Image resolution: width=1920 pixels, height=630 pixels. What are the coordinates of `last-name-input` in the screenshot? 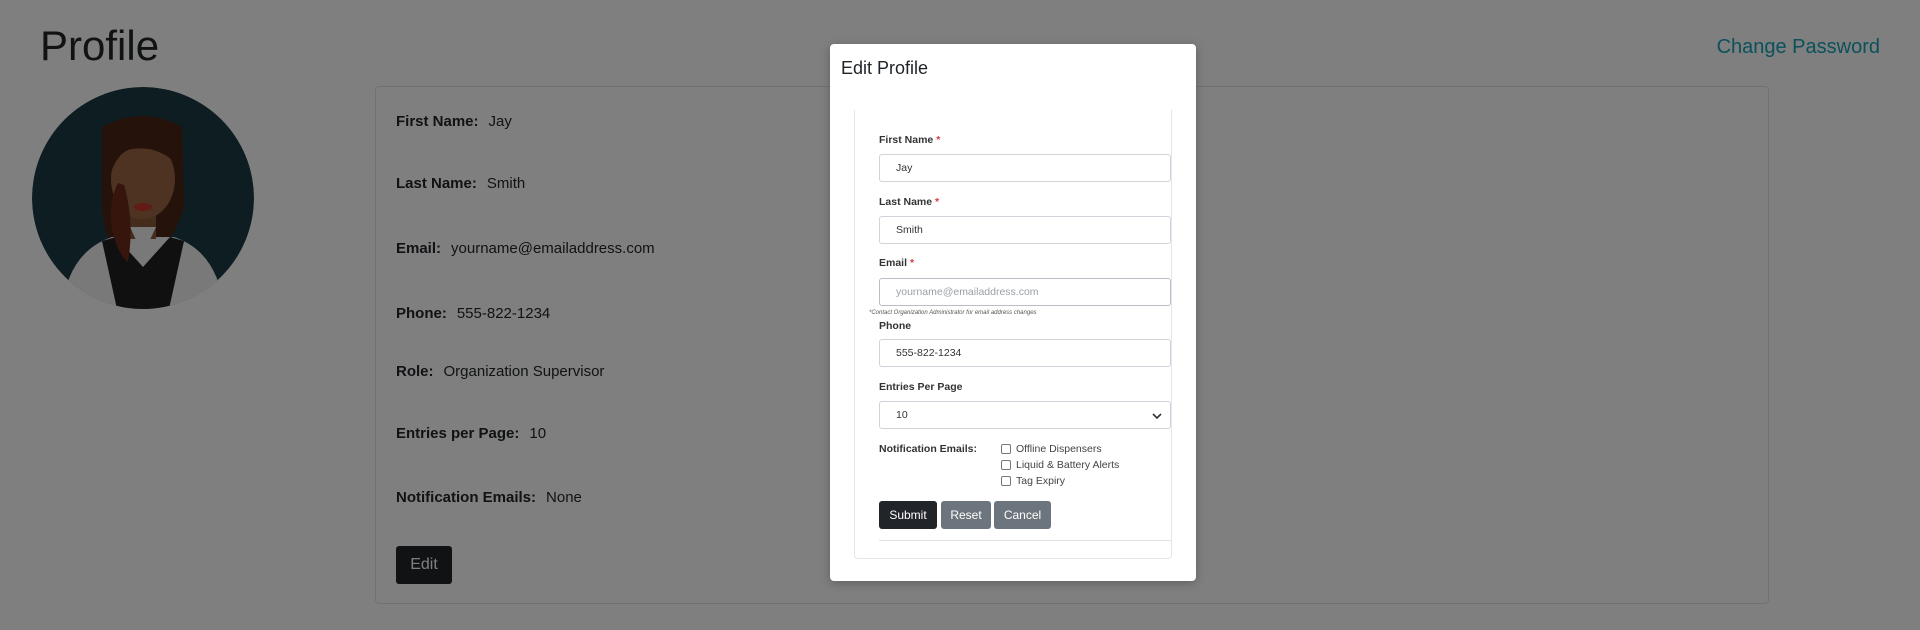 It's located at (1025, 230).